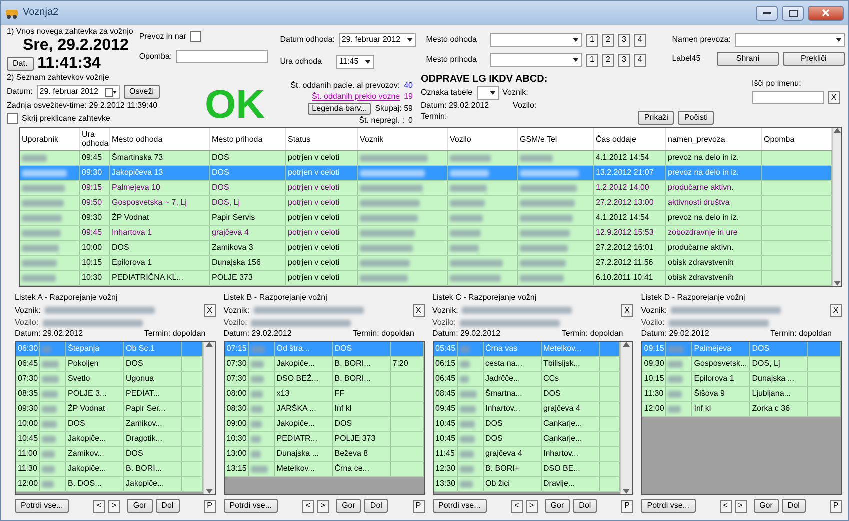 This screenshot has height=521, width=849. Describe the element at coordinates (426, 218) in the screenshot. I see `table-row: 09:30 ŽP Vodnat Papir Servis potrjen v celoti 4.1.2012 14:54 prevoz na delo in iz.` at that location.